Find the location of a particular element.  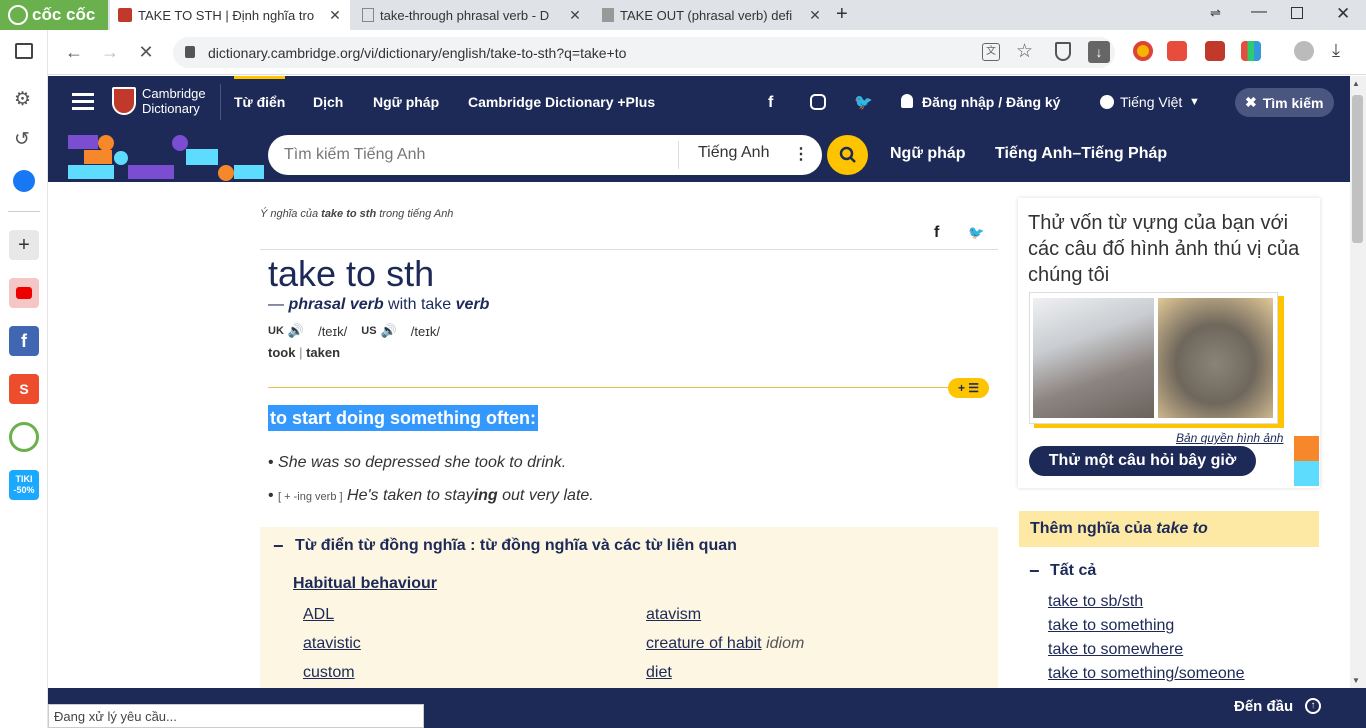

tab-take-out: TAKE OUT (phrasal verb) defi ✕ is located at coordinates (712, 15).